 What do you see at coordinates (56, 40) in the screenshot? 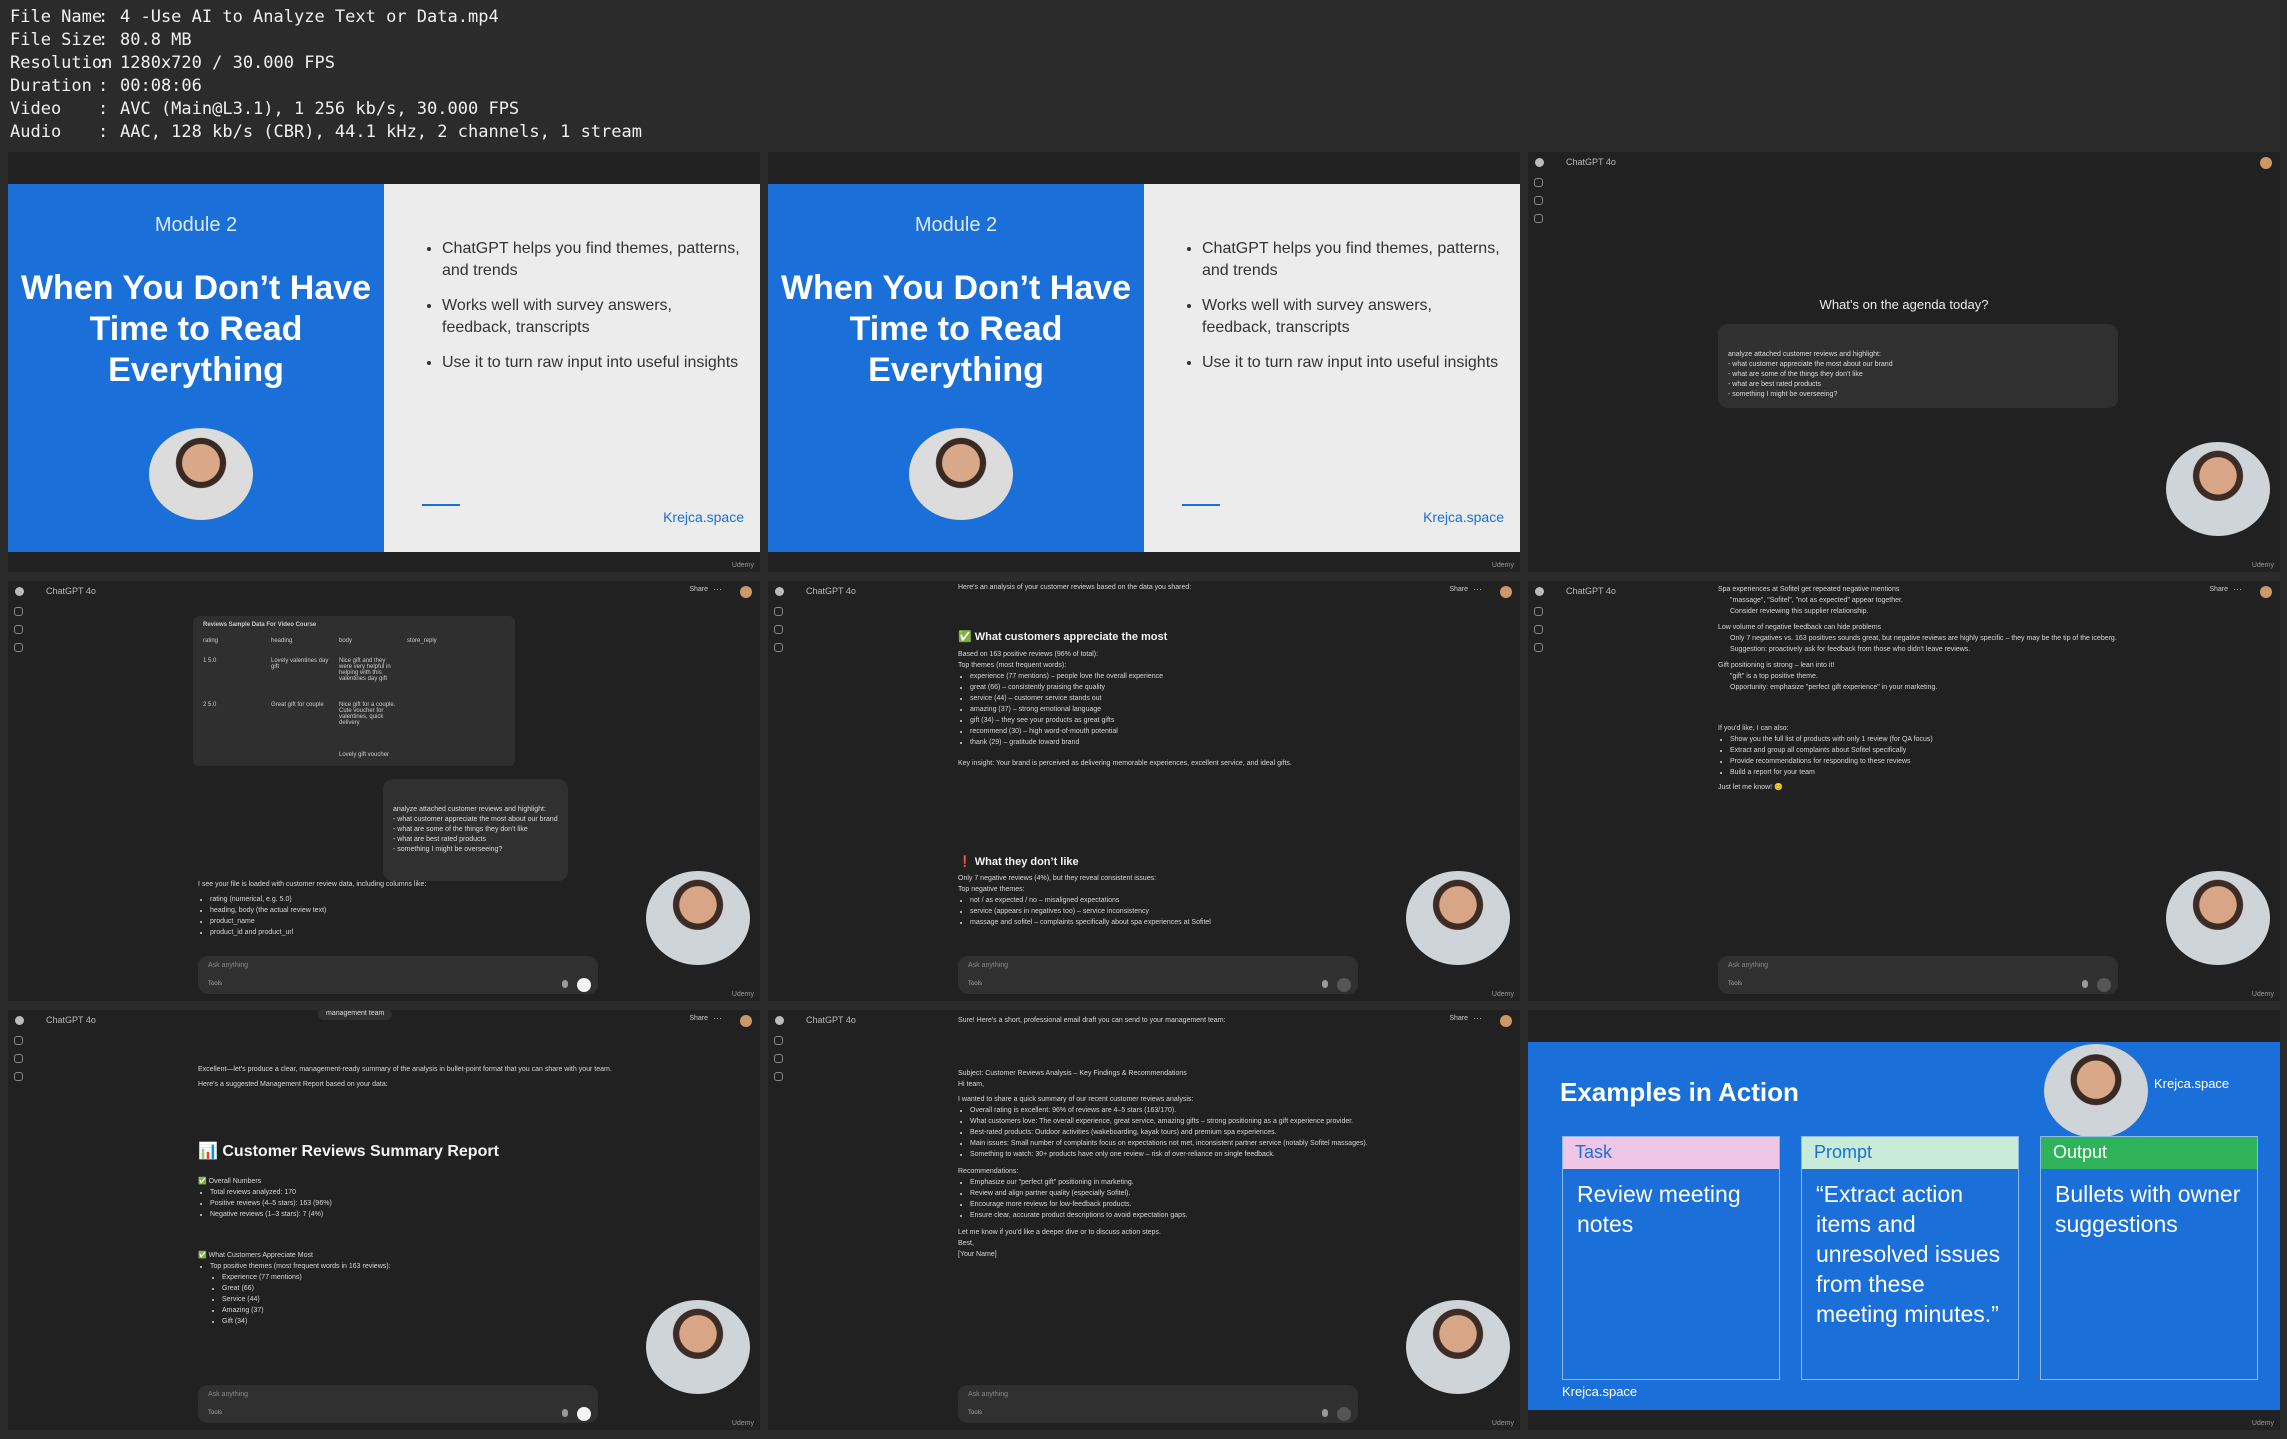
I see `file-info-key: File Size` at bounding box center [56, 40].